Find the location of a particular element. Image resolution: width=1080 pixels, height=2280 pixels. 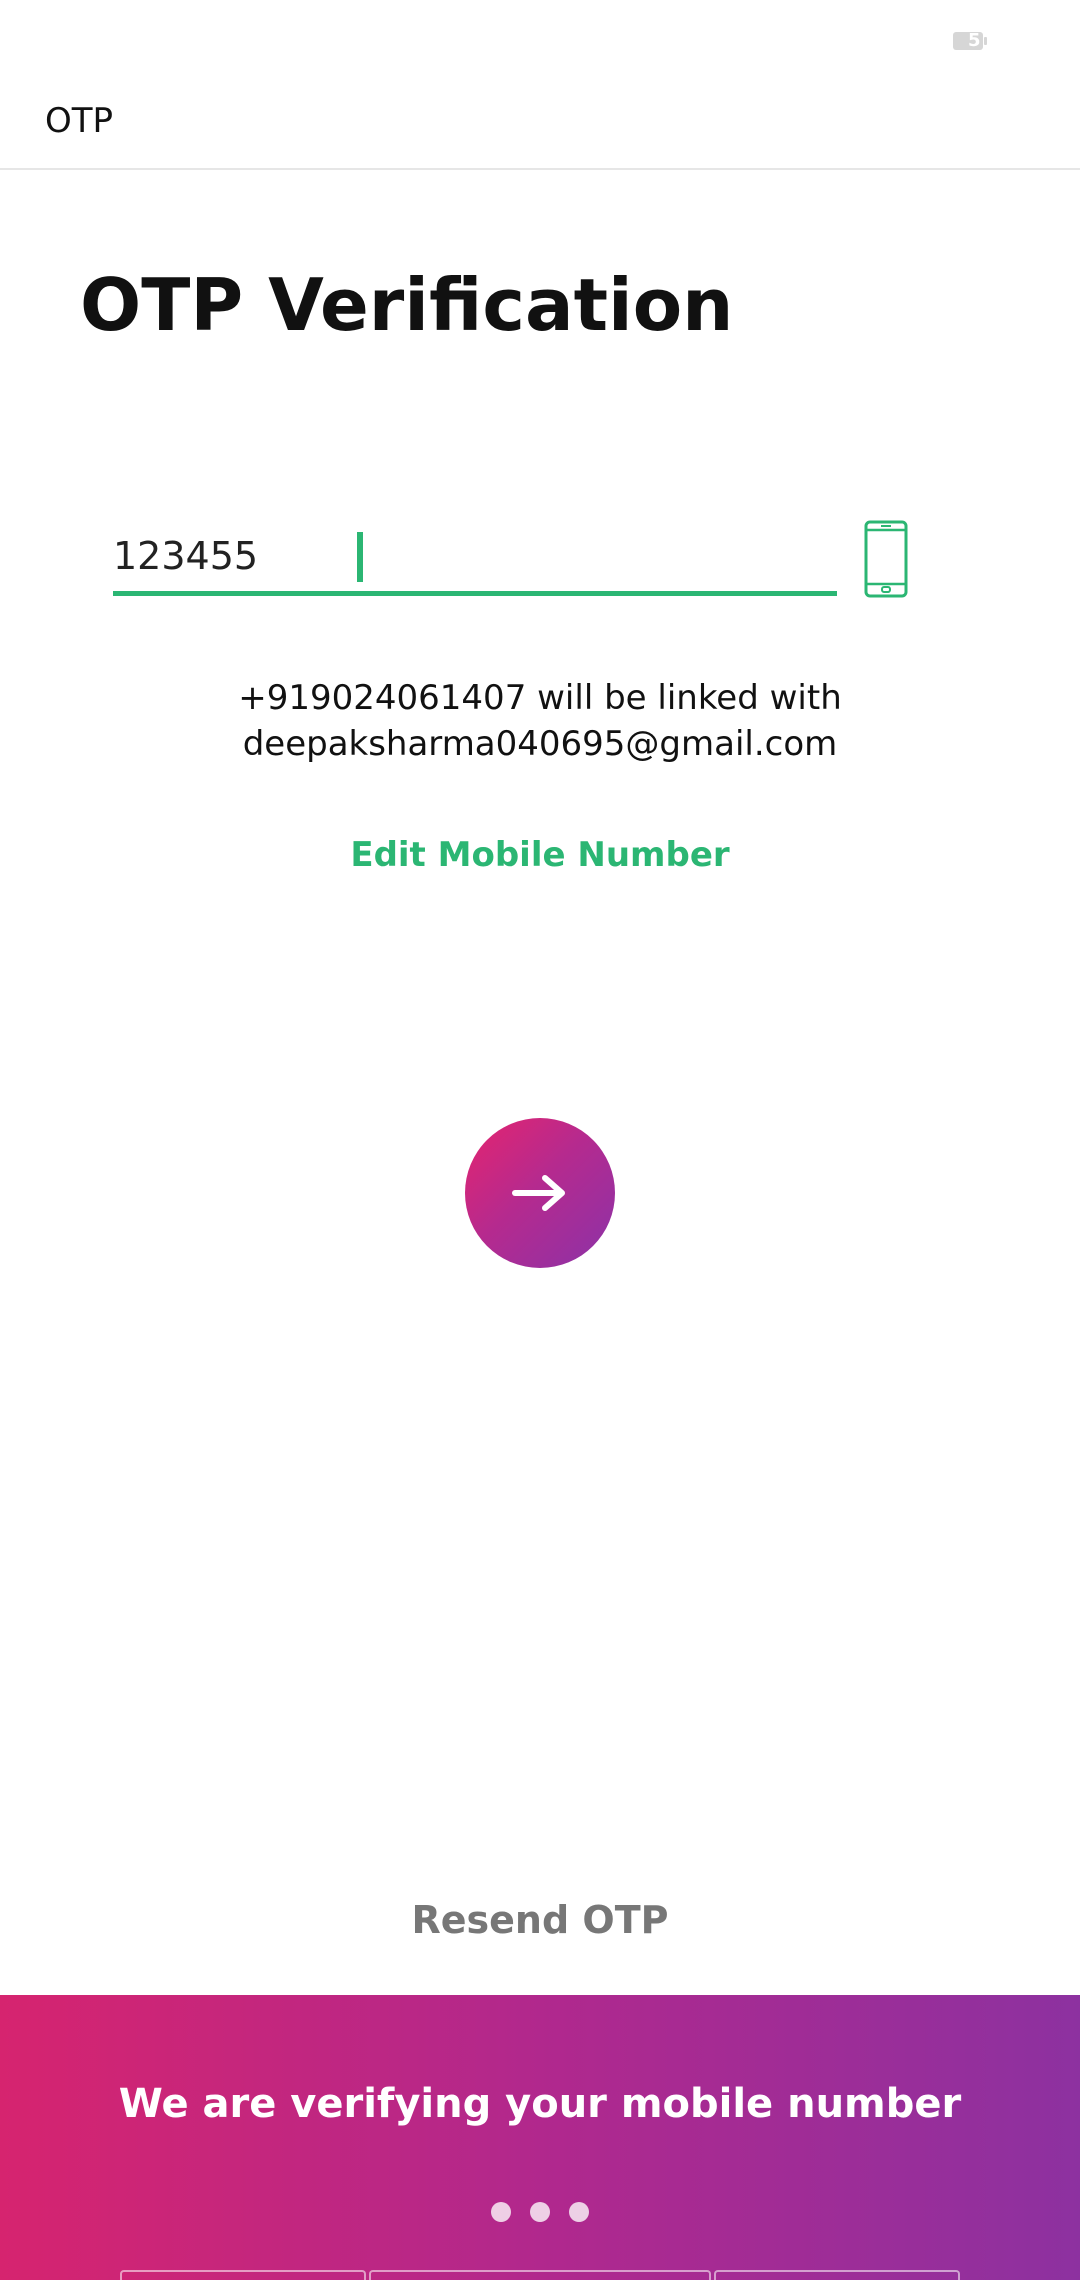

link-message-phone: +919024061407 will be linked with is located at coordinates (540, 698).